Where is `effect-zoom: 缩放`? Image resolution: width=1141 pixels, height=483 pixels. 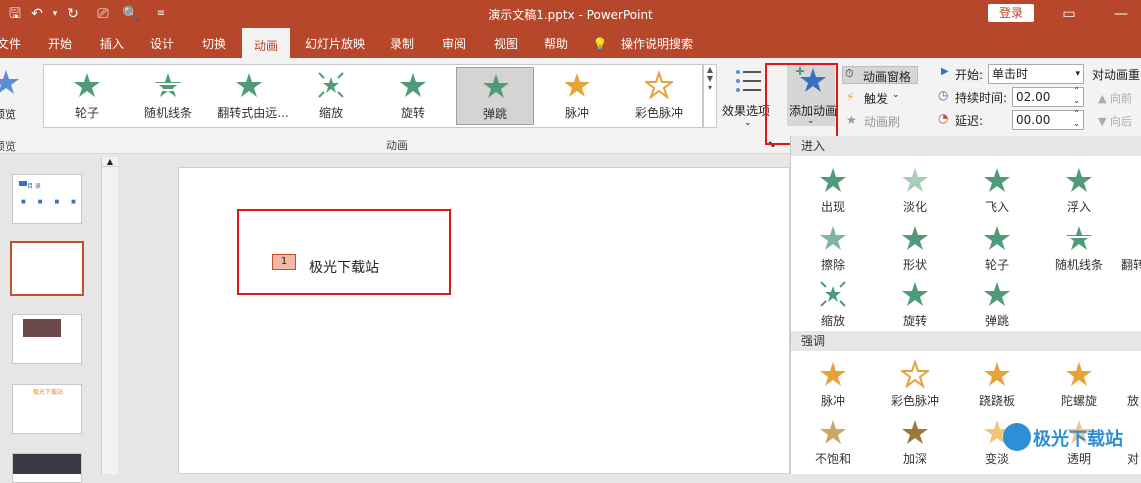
effect-zoom: 缩放 is located at coordinates (833, 302).